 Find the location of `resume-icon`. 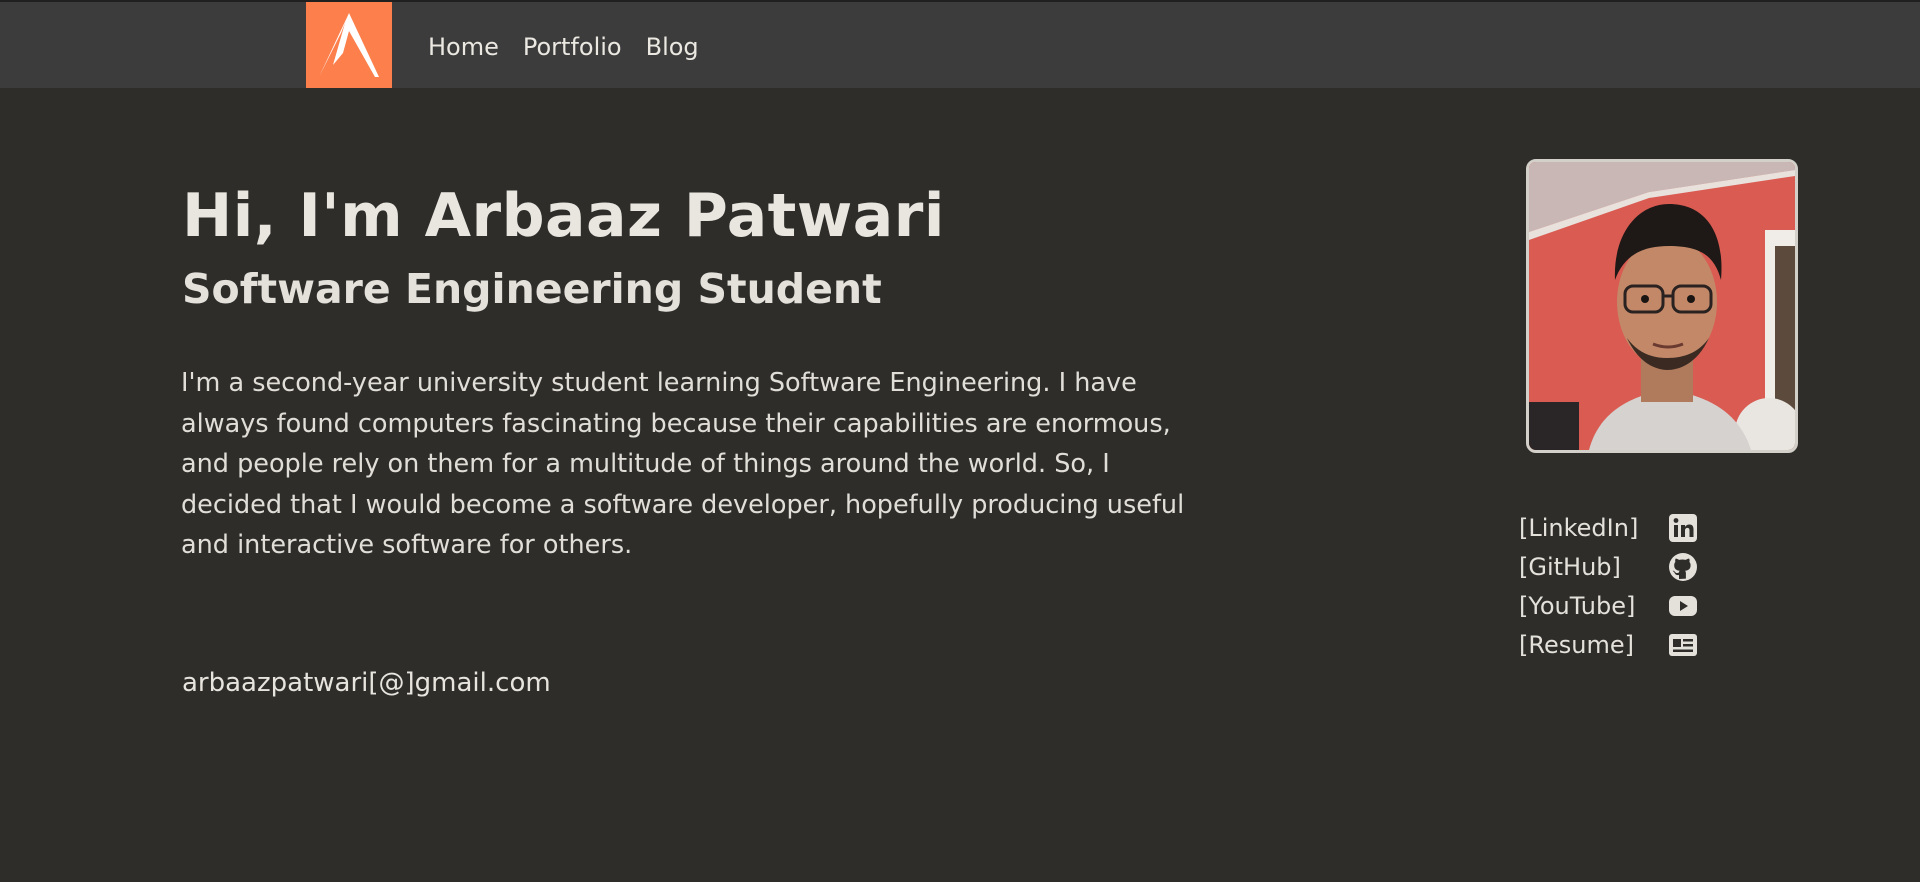

resume-icon is located at coordinates (1683, 644).